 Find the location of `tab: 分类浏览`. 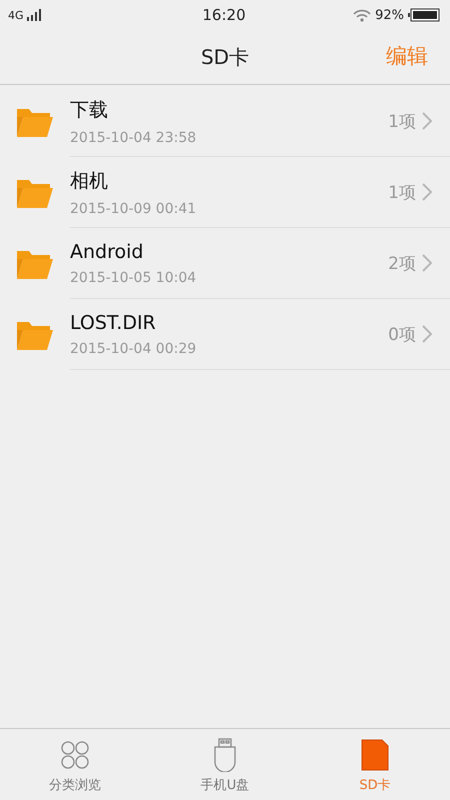

tab: 分类浏览 is located at coordinates (75, 765).